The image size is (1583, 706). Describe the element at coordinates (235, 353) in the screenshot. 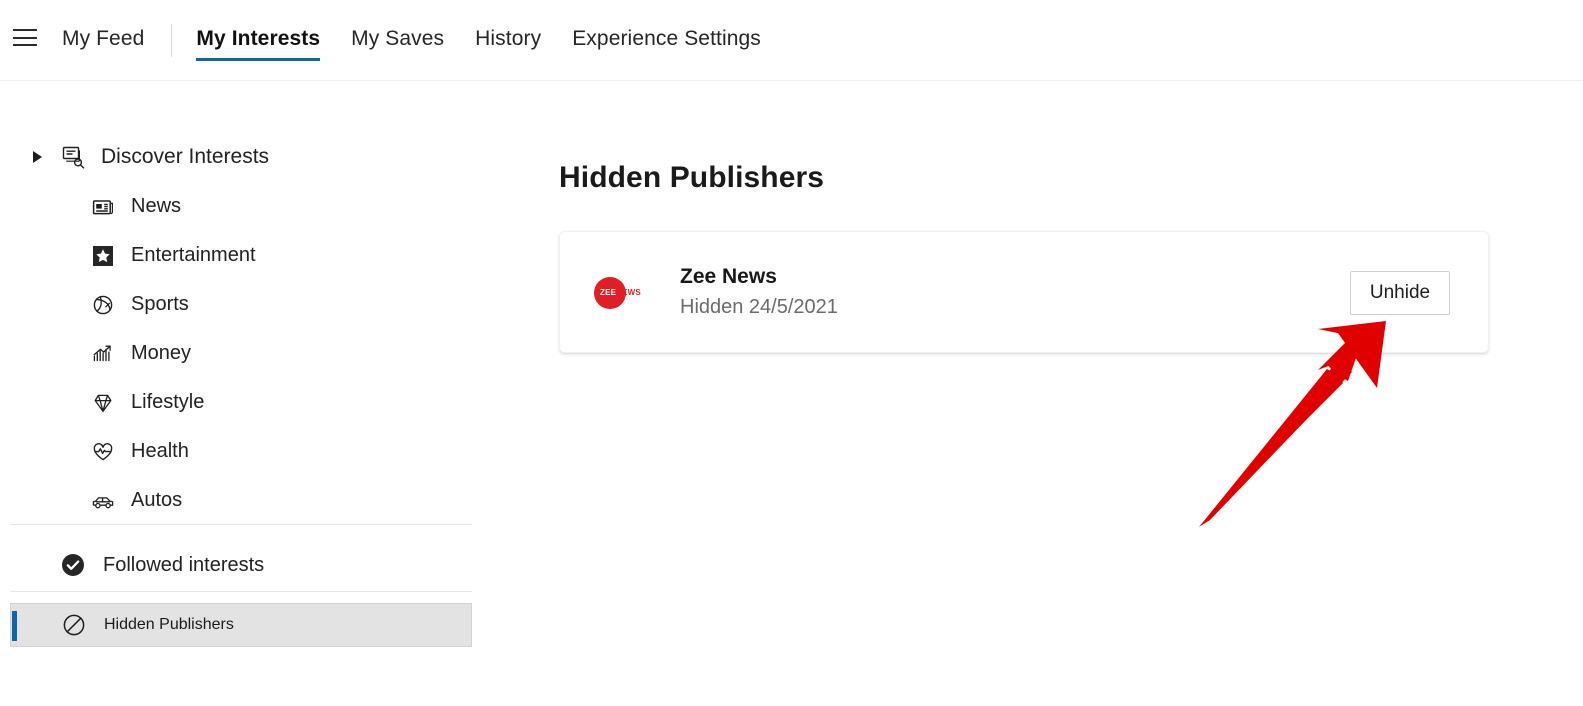

I see `sidebar-item-money: Money` at that location.